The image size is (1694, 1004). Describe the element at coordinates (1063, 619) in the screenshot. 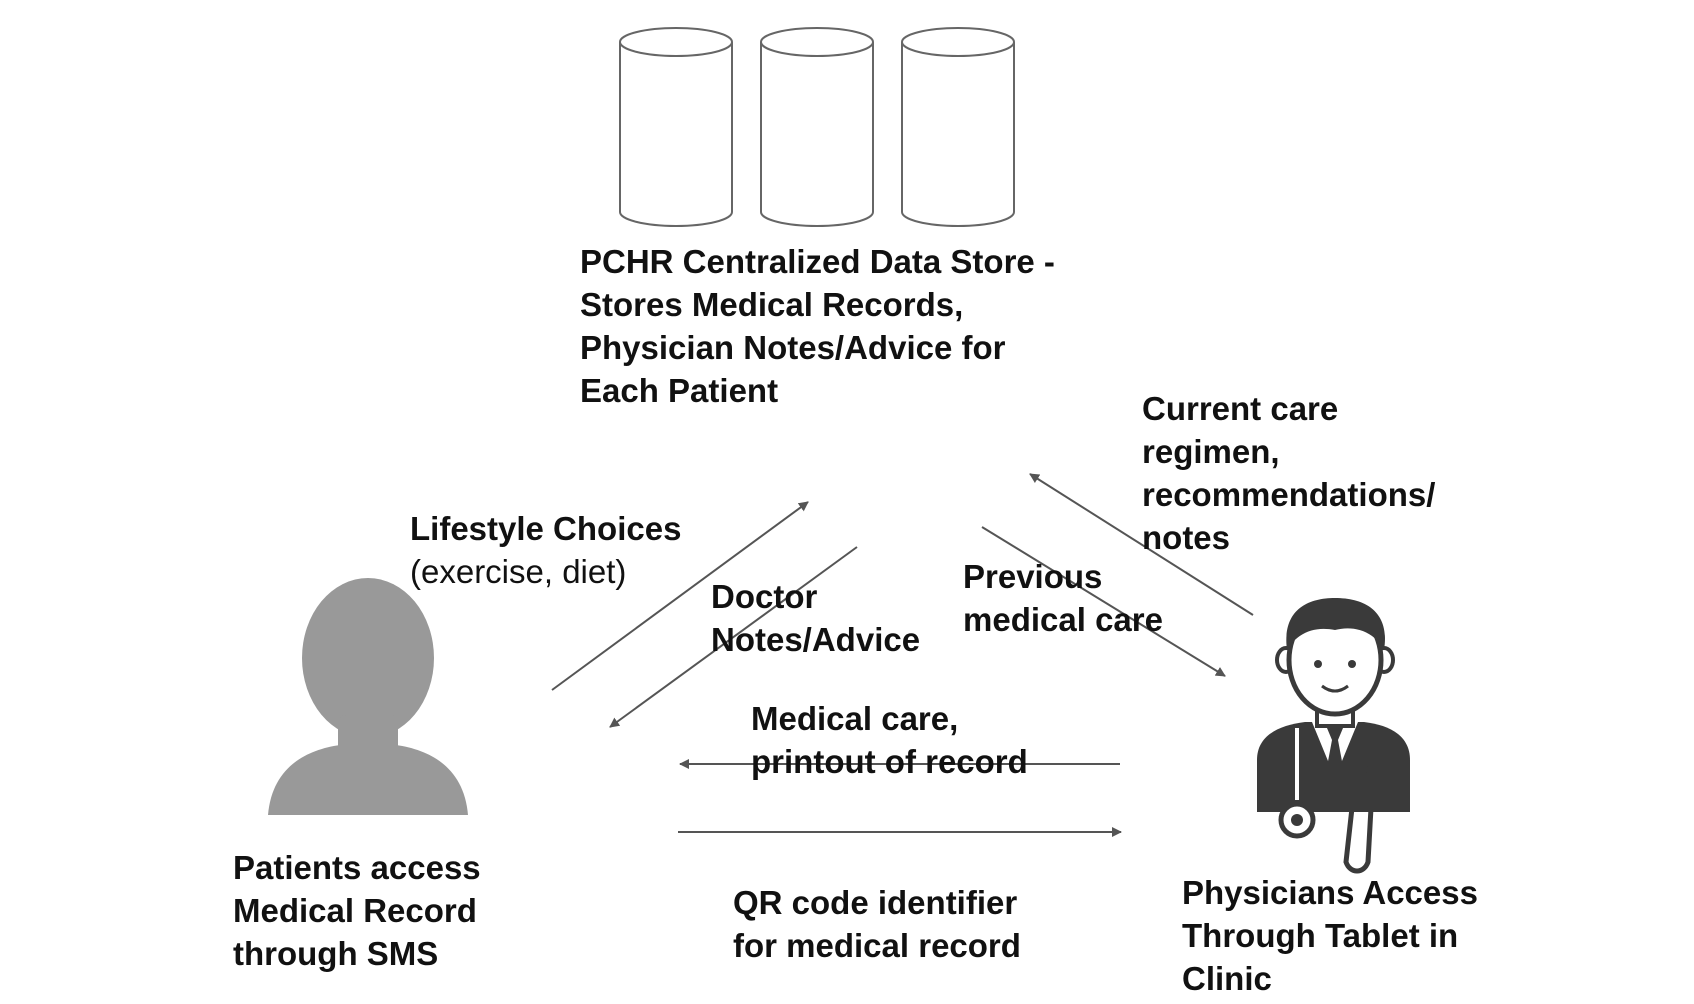

I see `previous-care-label-line: medical care` at that location.